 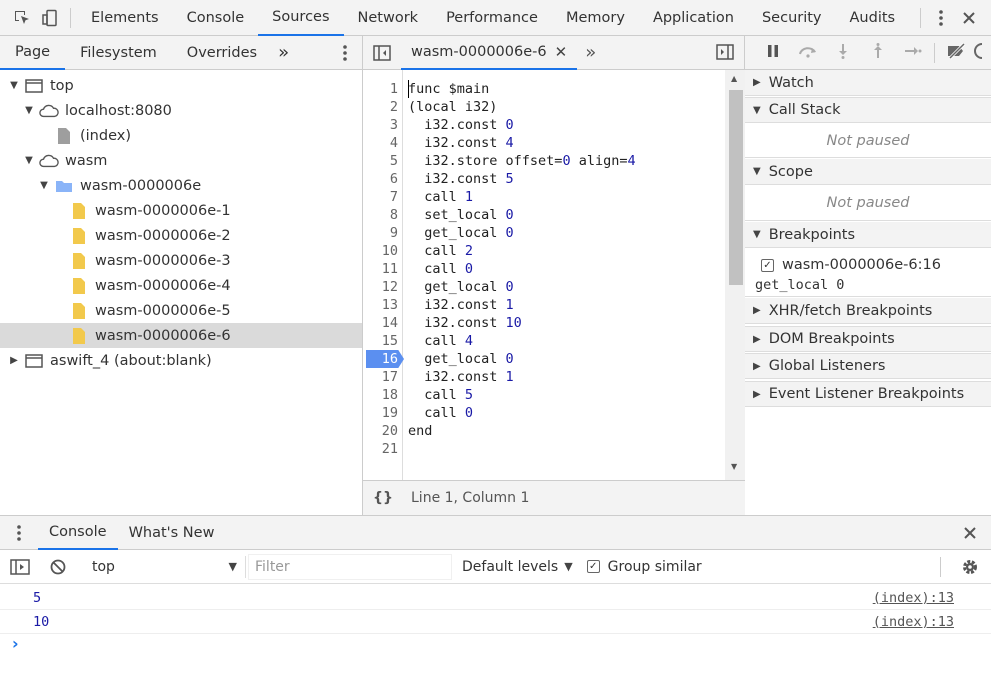 What do you see at coordinates (593, 566) in the screenshot?
I see `group-similar-checkbox: ✓` at bounding box center [593, 566].